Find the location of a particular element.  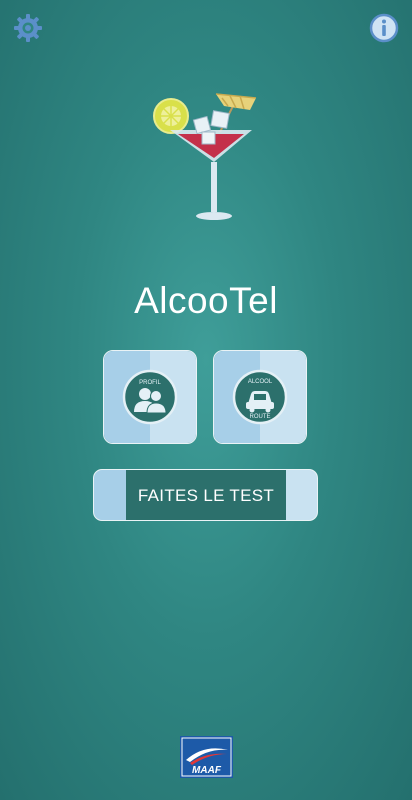

test-button: FAITES LE TEST is located at coordinates (205, 495).